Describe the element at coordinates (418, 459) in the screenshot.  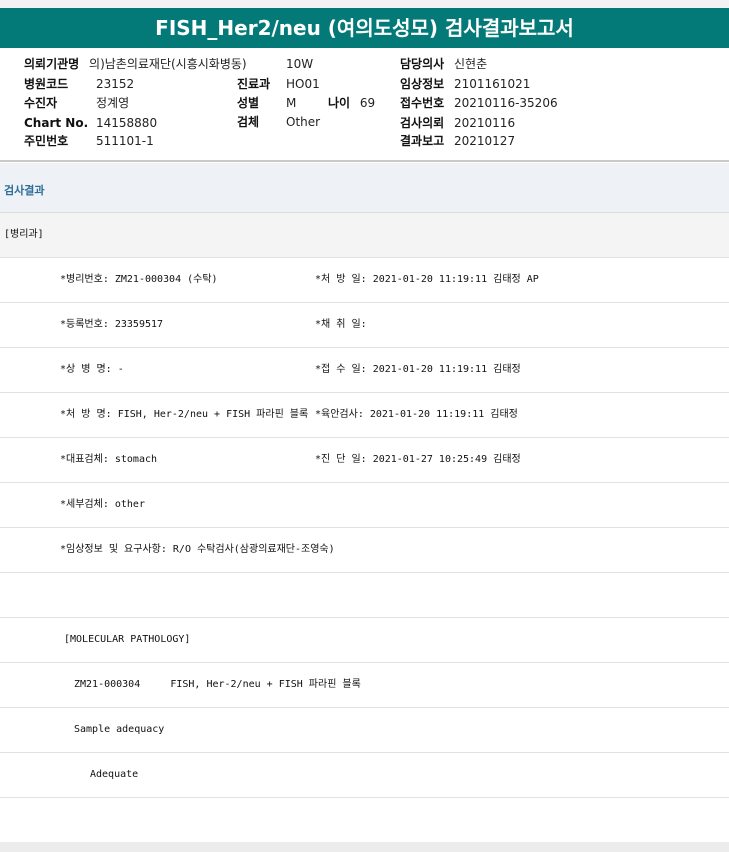
I see `row-text-right: *진 단 일: 2021-01-27 10:25:49 김태정` at that location.